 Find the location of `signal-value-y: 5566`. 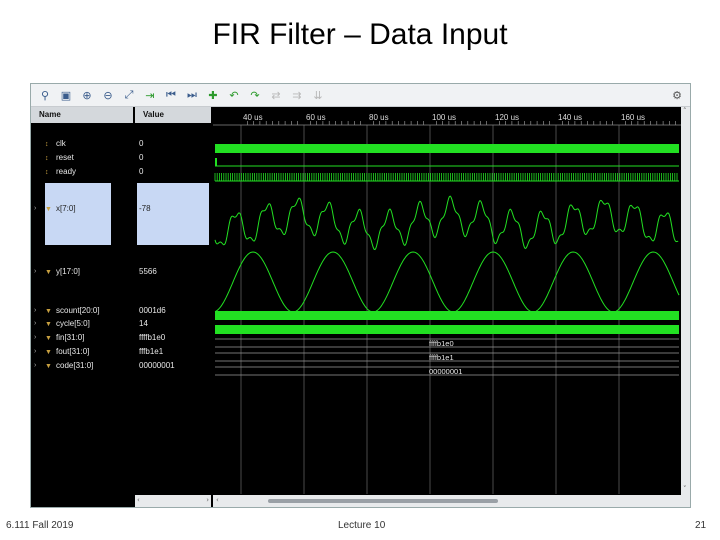

signal-value-y: 5566 is located at coordinates (148, 271).